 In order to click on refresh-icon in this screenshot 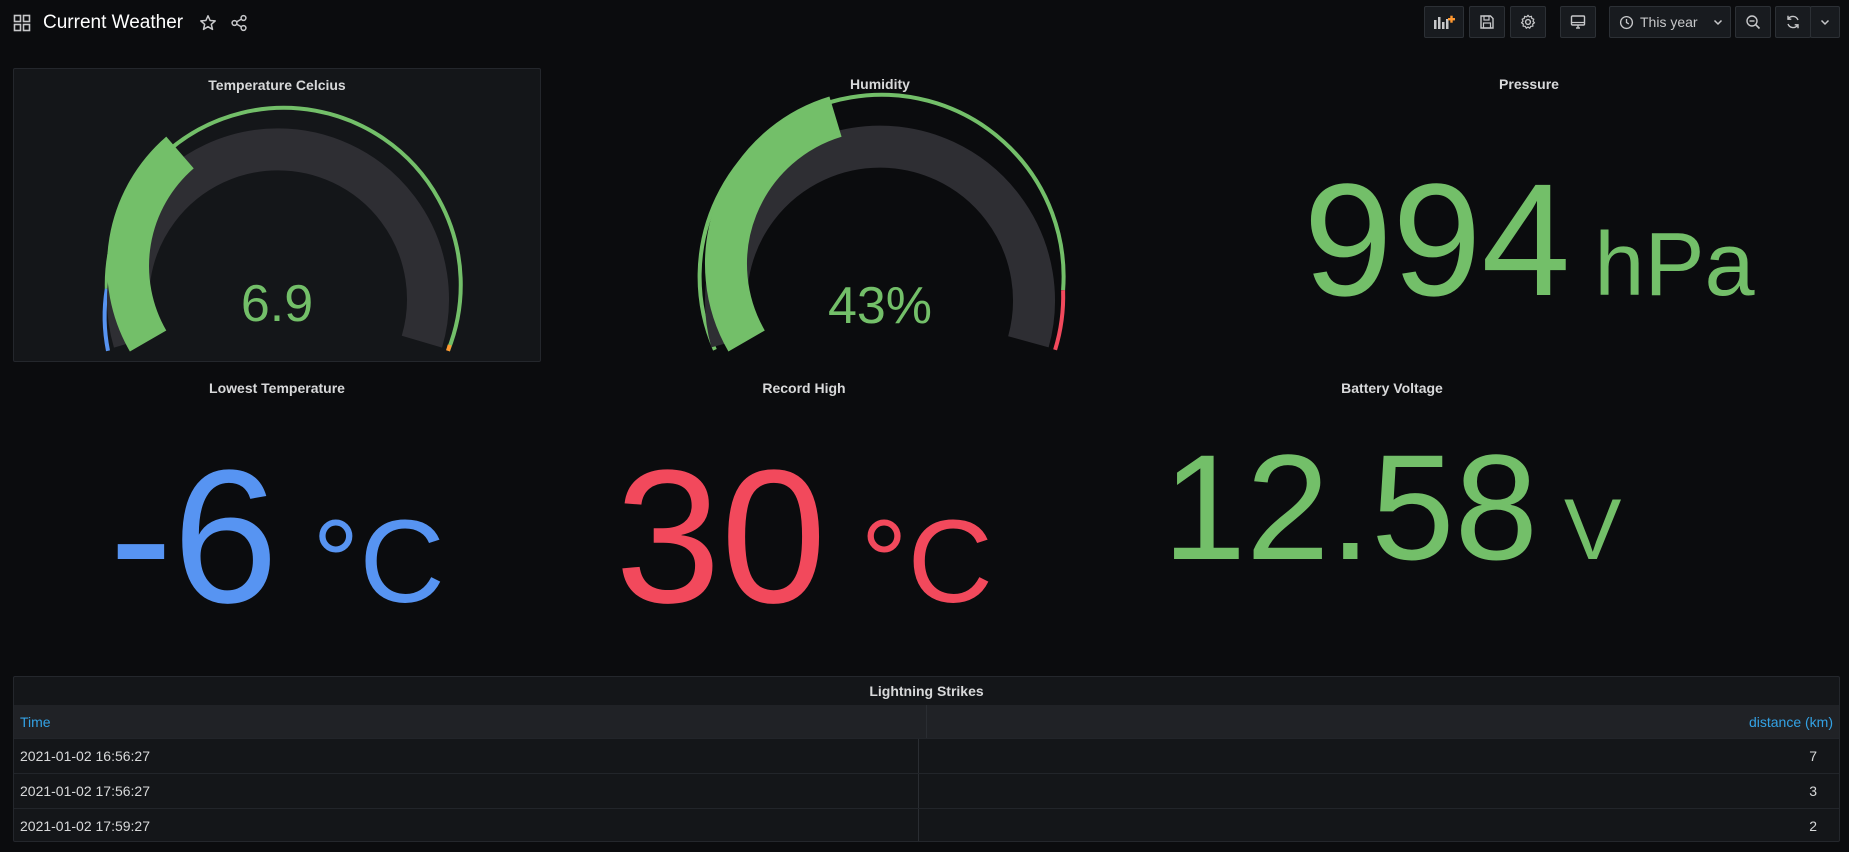, I will do `click(1793, 22)`.